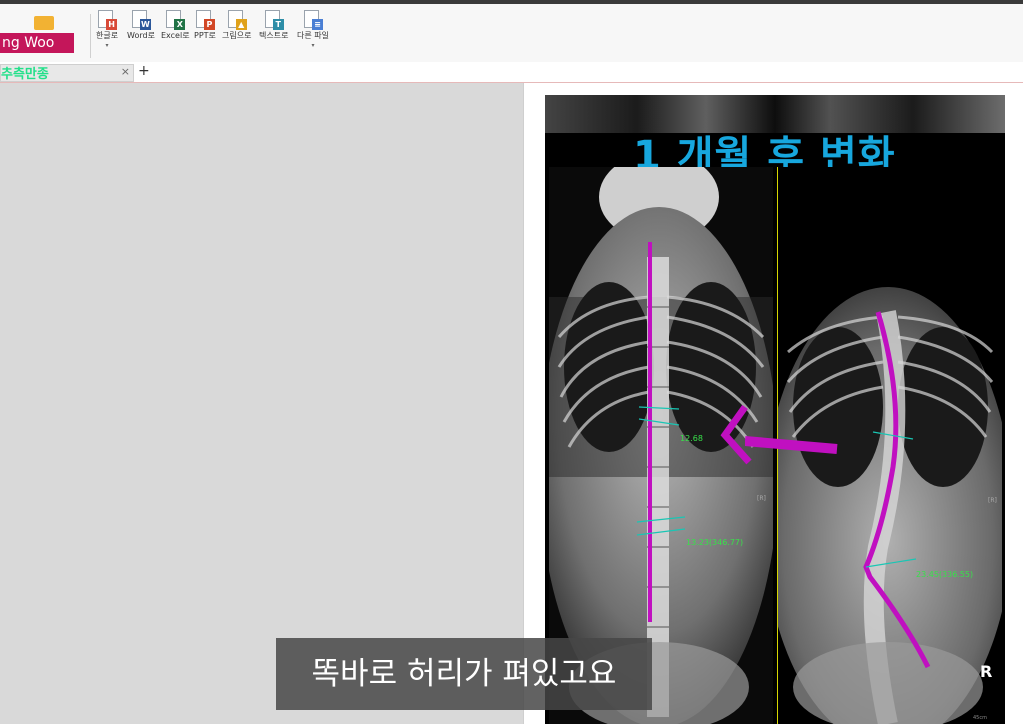 This screenshot has height=724, width=1023. I want to click on text-icon: T, so click(278, 24).